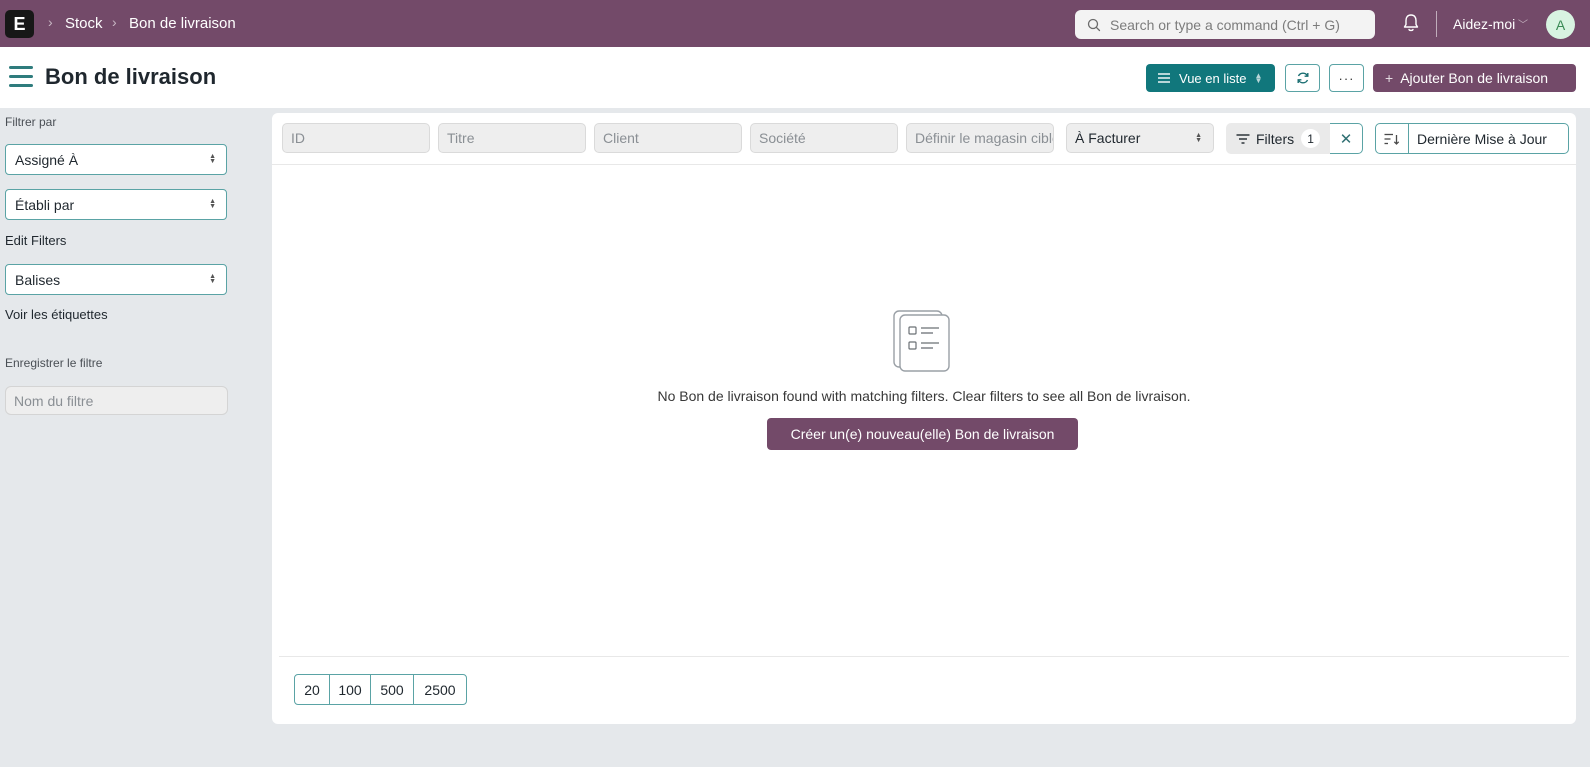 The height and width of the screenshot is (767, 1590). Describe the element at coordinates (131, 76) in the screenshot. I see `page-title: Bon de livraison` at that location.